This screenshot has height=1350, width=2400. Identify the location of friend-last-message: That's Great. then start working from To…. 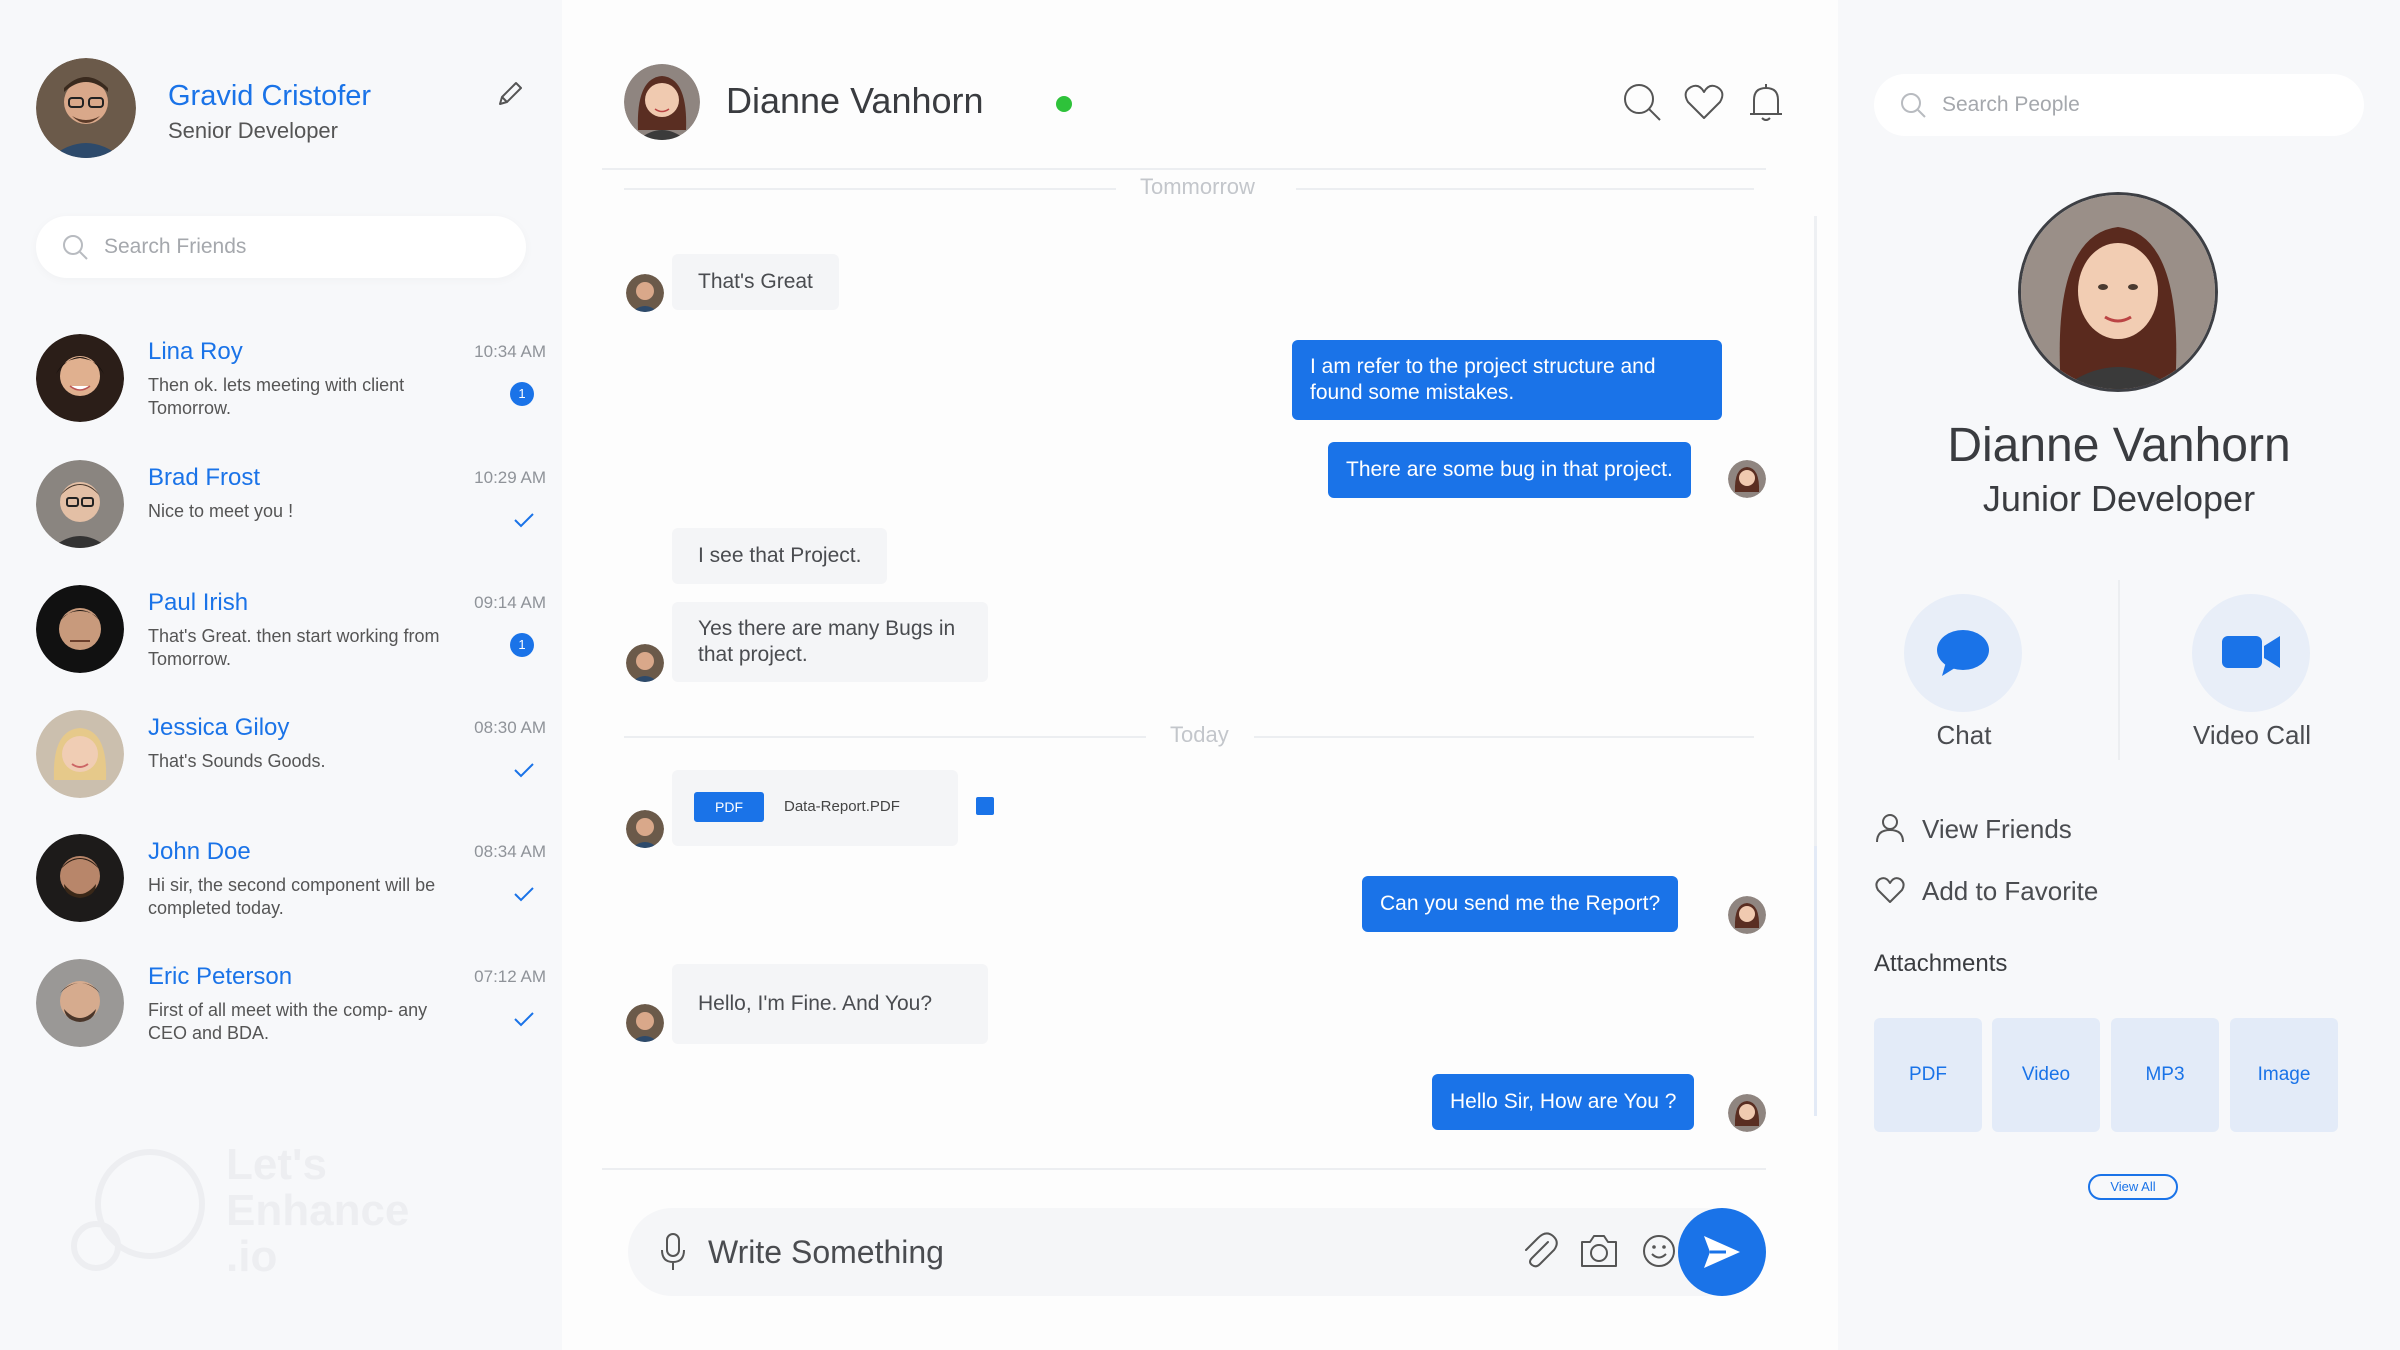
(294, 647).